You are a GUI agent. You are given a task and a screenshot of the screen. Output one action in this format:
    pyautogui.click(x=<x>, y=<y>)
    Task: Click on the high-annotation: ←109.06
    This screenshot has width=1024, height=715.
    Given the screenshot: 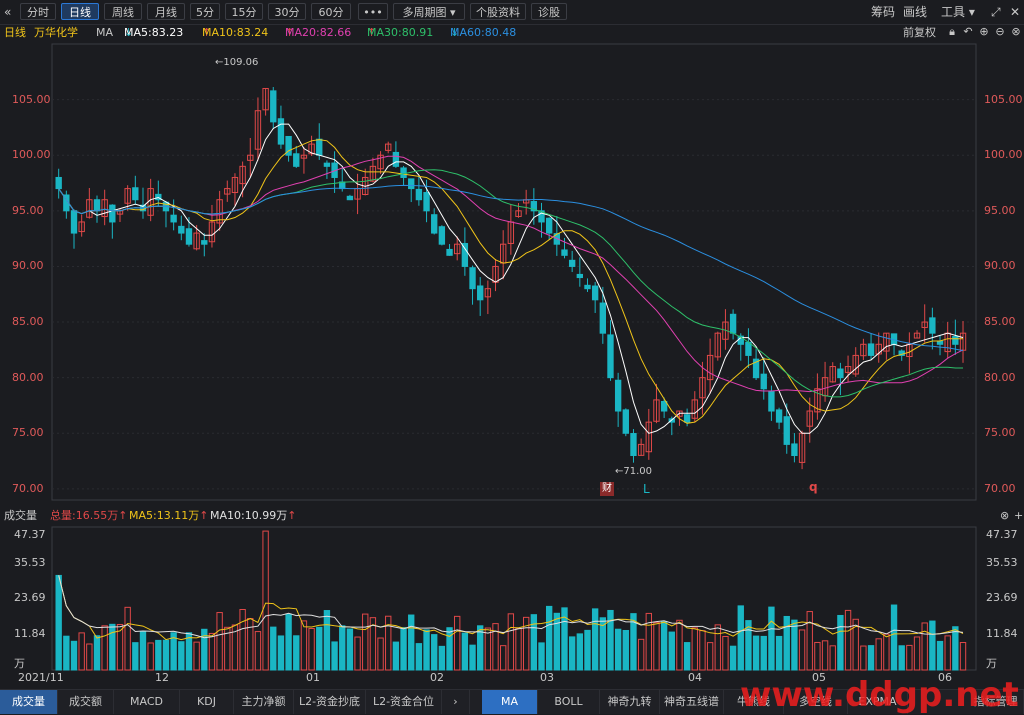 What is the action you would take?
    pyautogui.click(x=237, y=62)
    